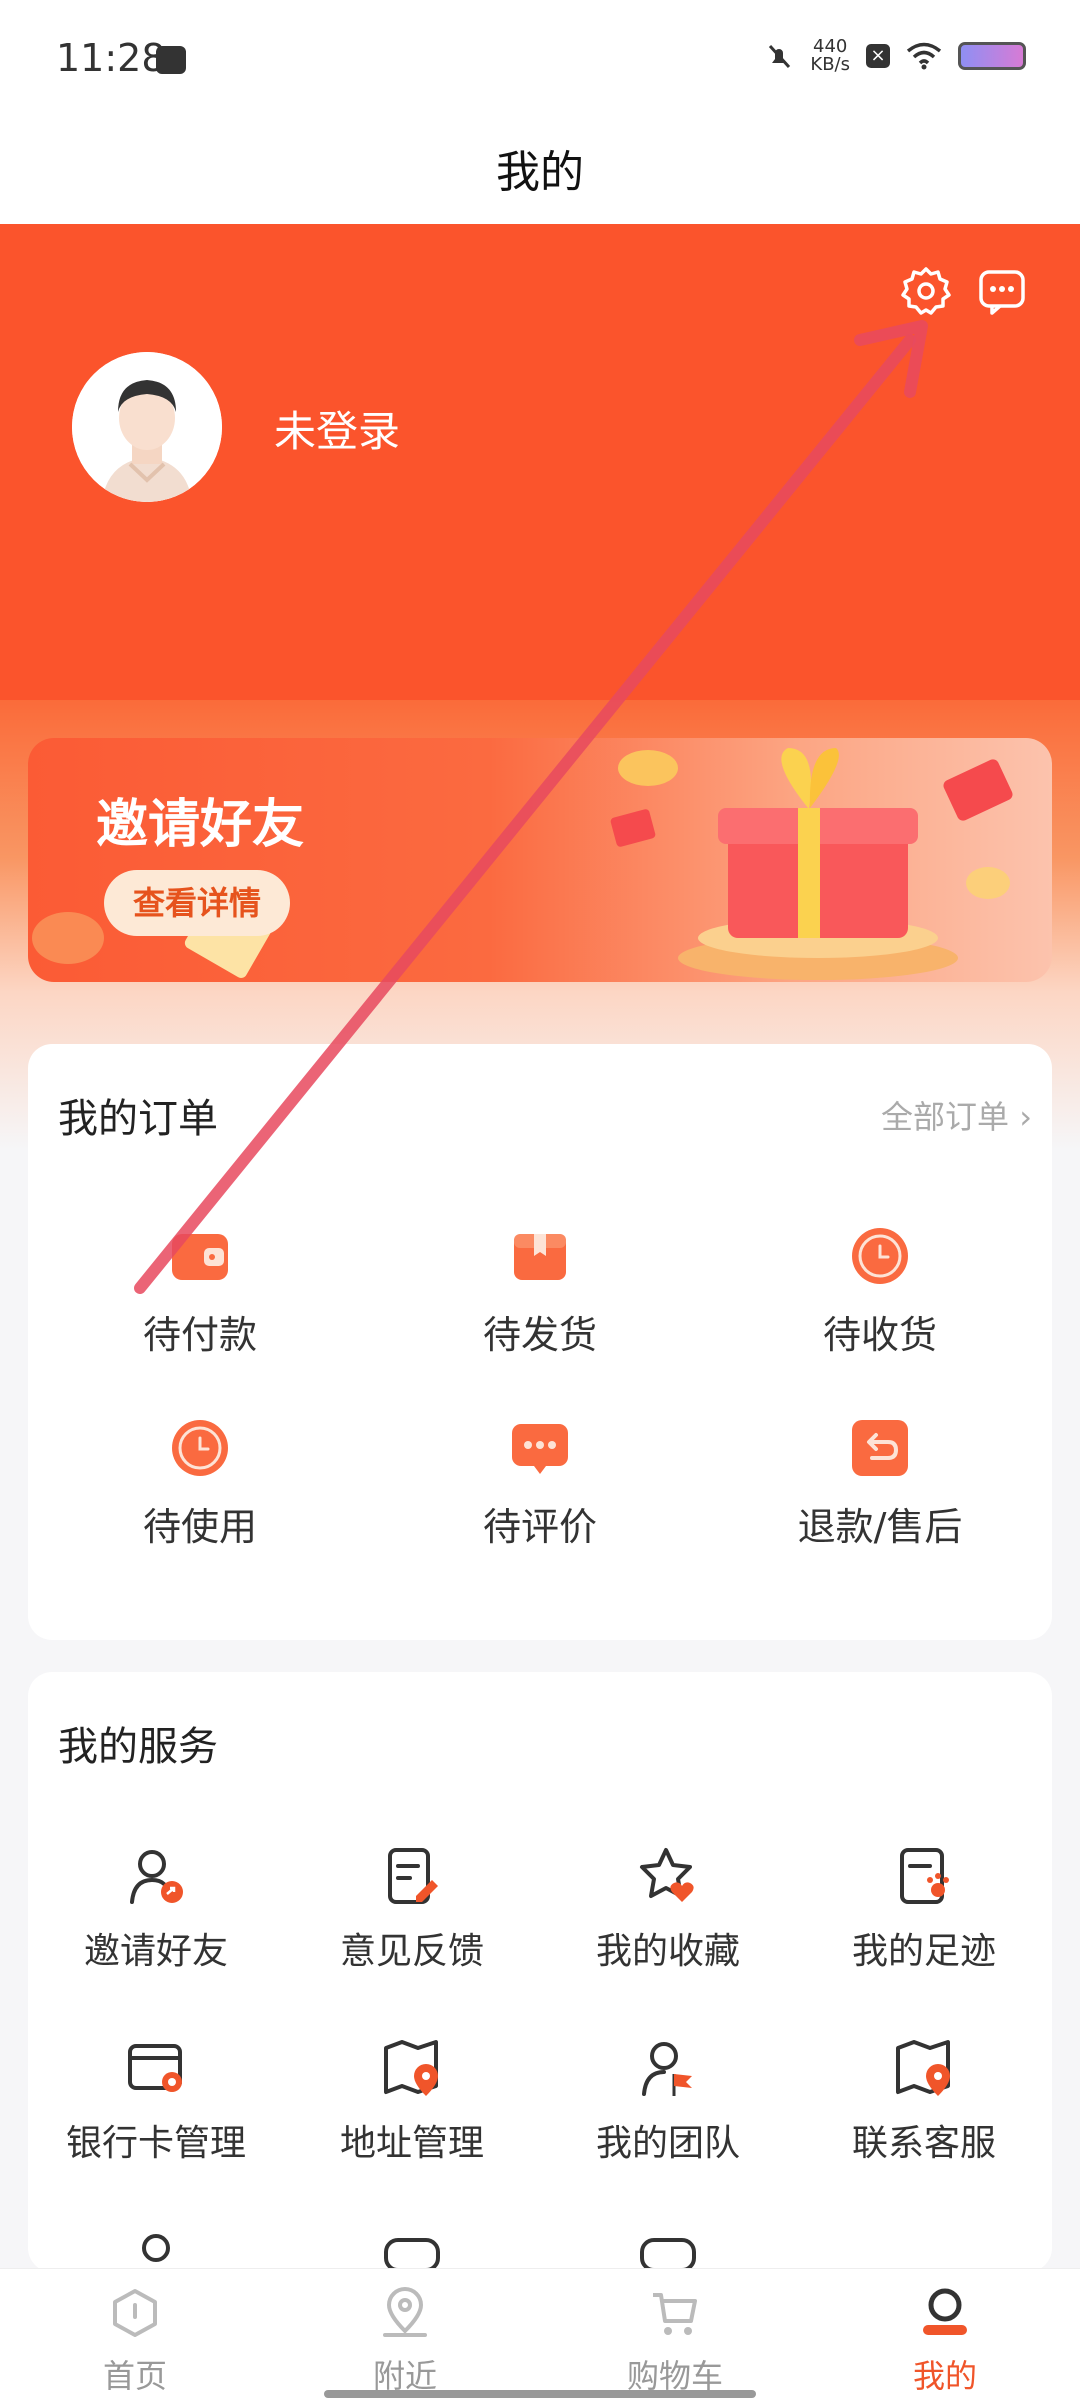 Image resolution: width=1080 pixels, height=2408 pixels. Describe the element at coordinates (668, 2101) in the screenshot. I see `service-my-team: 我的团队` at that location.